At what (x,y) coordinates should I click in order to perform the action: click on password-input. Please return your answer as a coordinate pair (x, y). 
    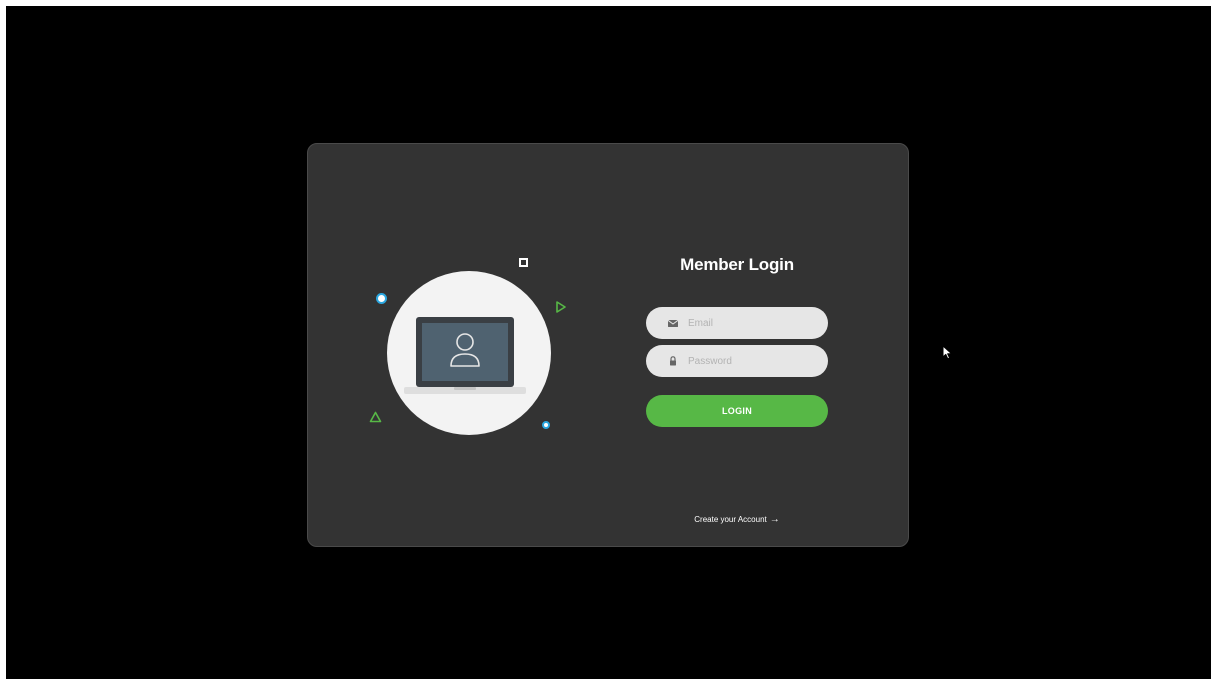
    Looking at the image, I should click on (753, 361).